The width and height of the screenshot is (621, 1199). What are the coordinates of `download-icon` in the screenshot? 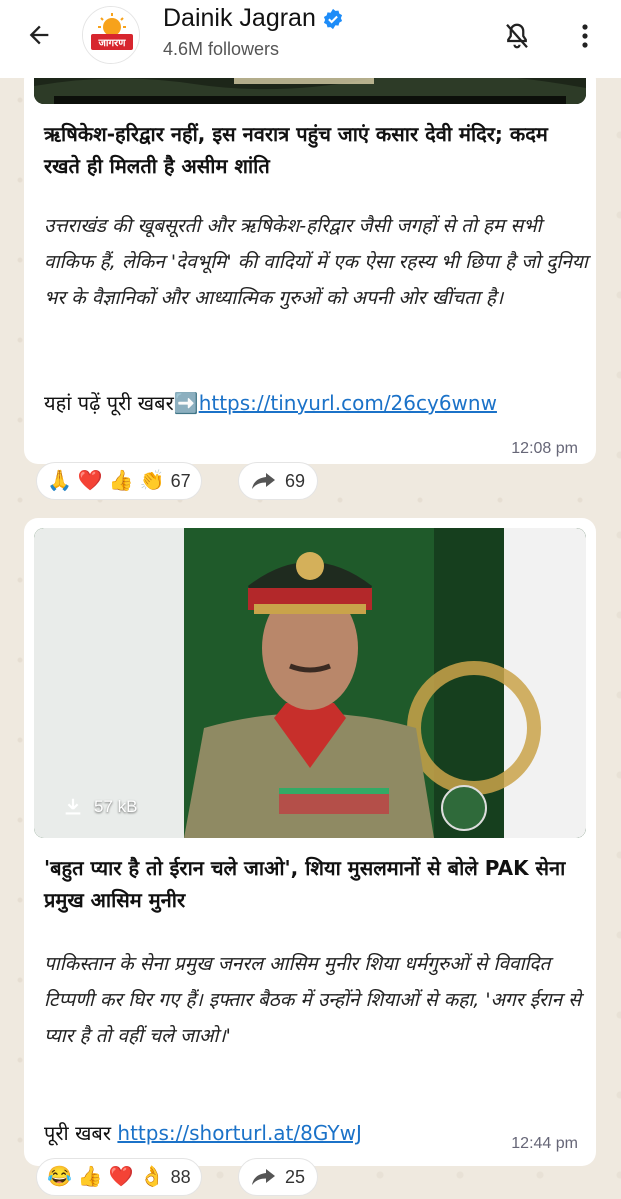 It's located at (73, 806).